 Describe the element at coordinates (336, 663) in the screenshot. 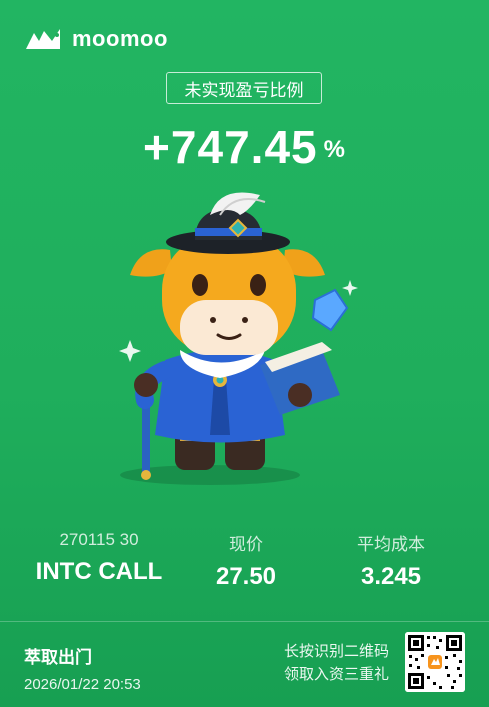

I see `footer-cta: 长按识别二维码 领取入资三重礼` at that location.